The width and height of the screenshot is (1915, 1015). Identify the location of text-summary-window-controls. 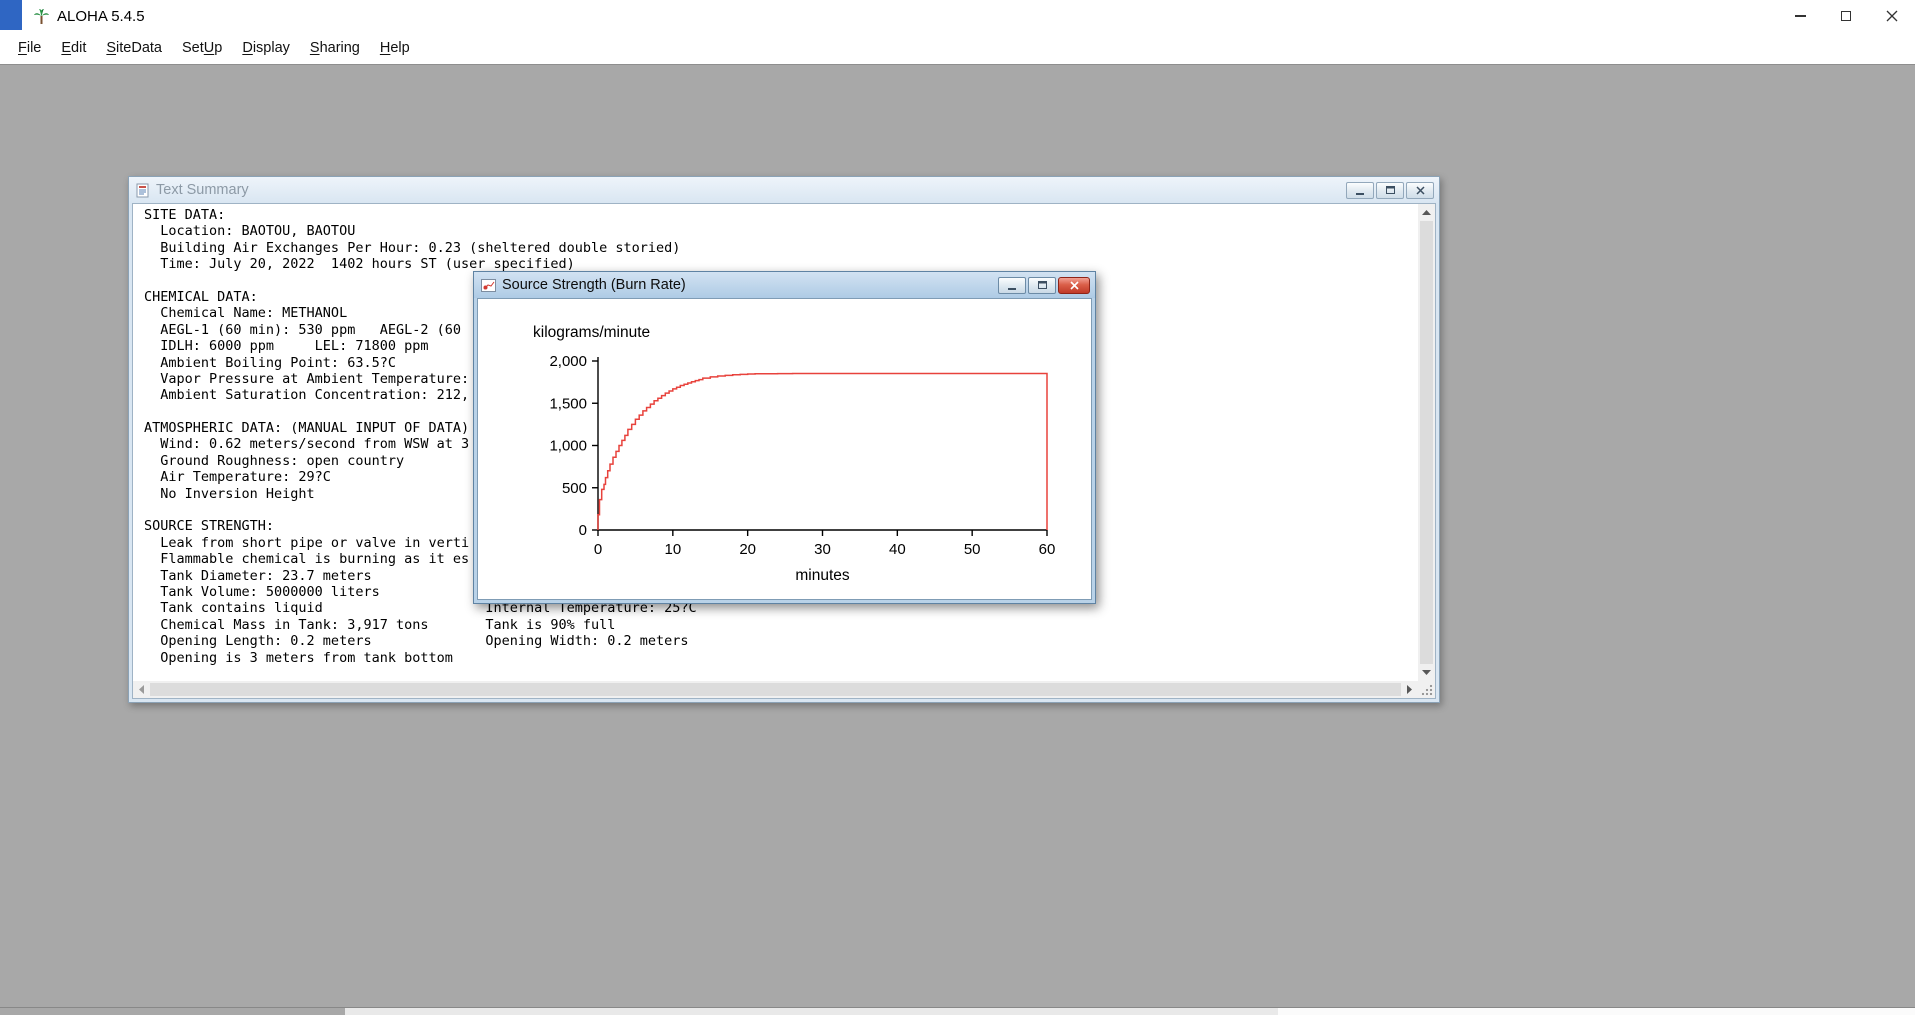
(1390, 190).